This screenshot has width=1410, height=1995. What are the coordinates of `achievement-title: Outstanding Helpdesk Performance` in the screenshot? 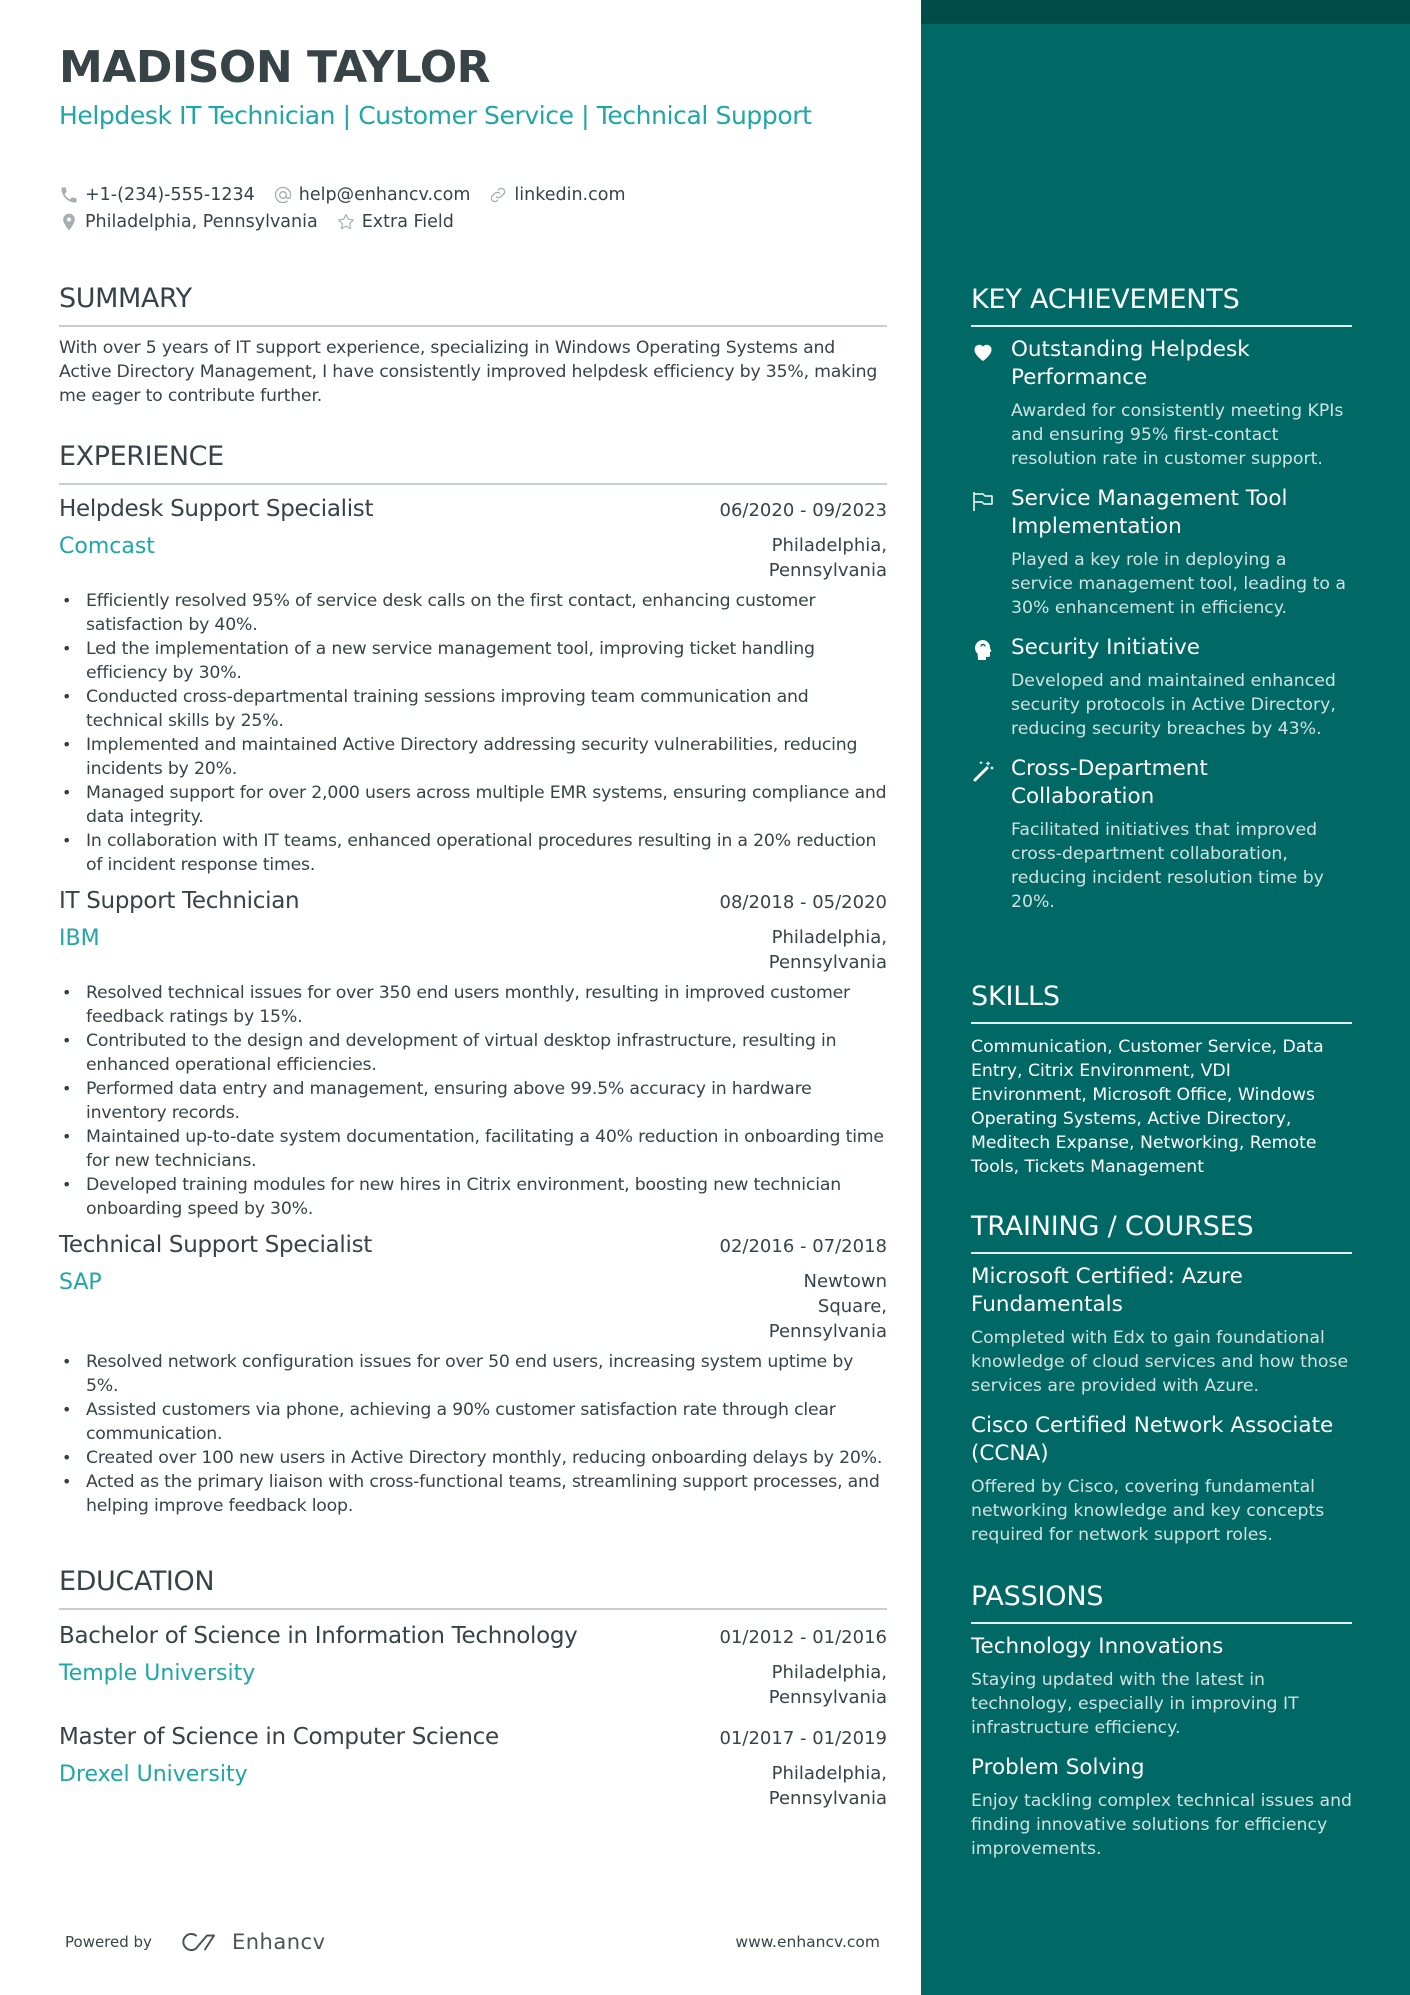 It's located at (1130, 363).